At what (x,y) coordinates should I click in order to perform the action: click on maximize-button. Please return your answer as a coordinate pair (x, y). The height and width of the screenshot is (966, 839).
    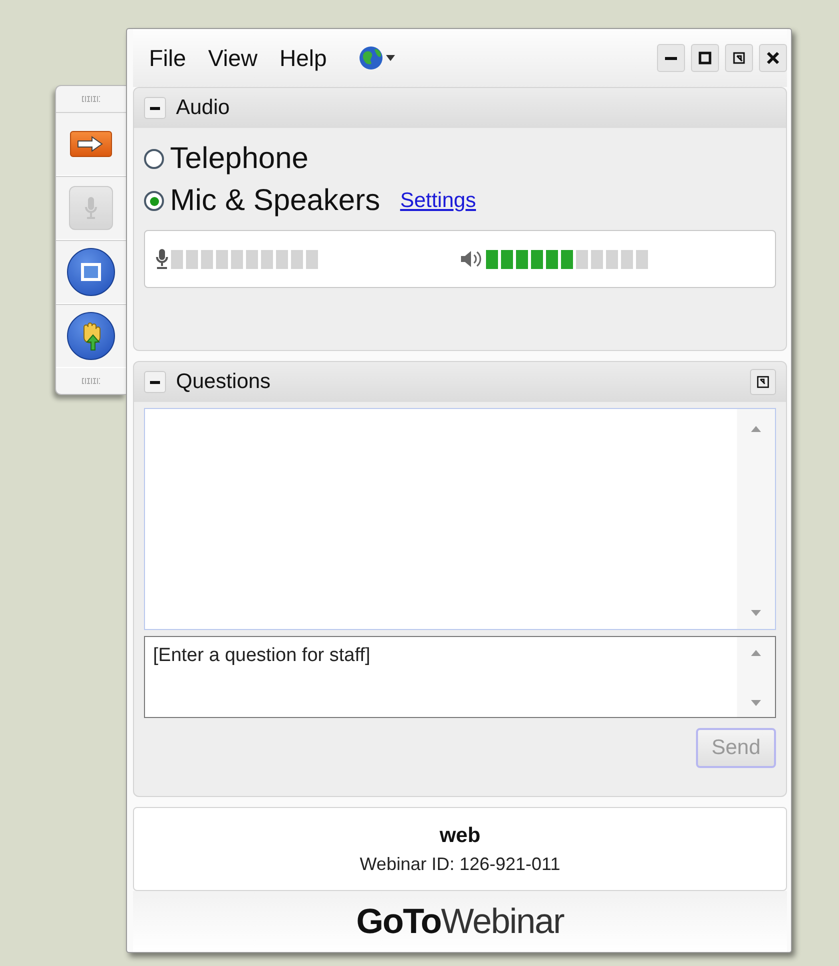
    Looking at the image, I should click on (705, 58).